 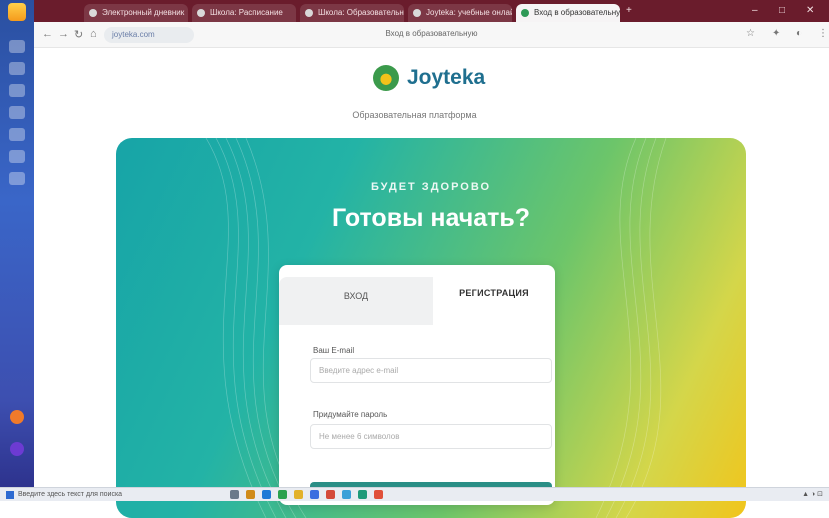 I want to click on brand-name: Joyteka, so click(x=446, y=77).